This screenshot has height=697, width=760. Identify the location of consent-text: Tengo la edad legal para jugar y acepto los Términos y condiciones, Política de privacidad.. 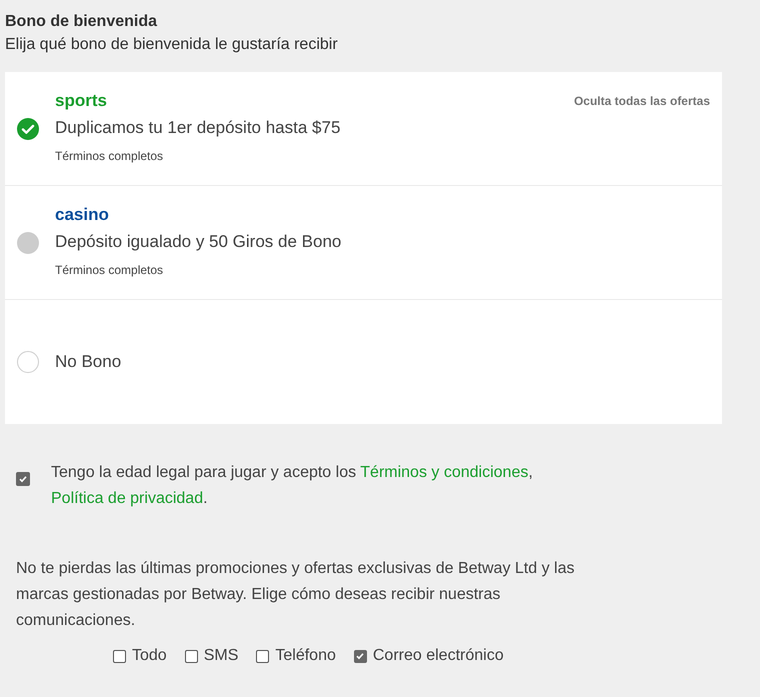
(292, 486).